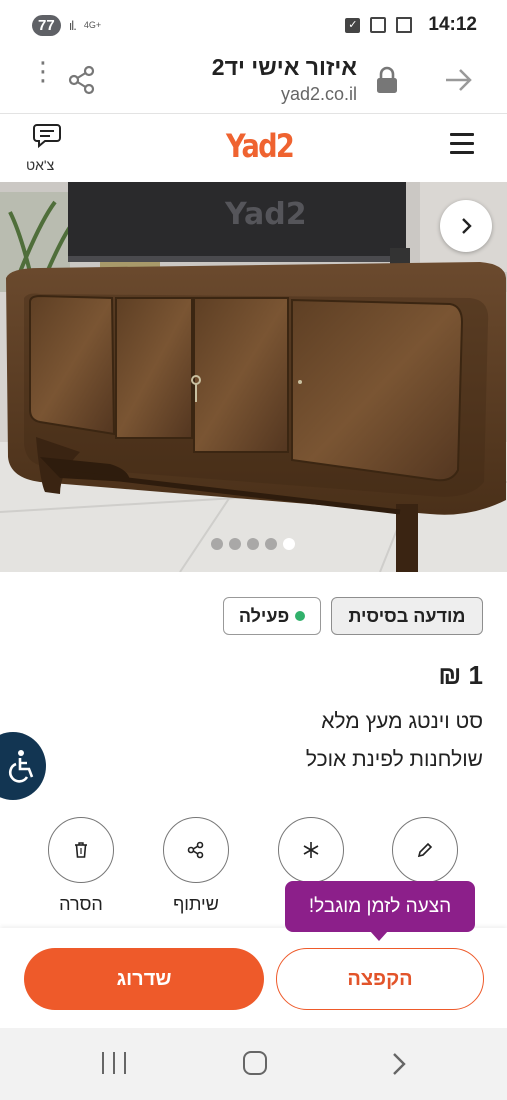  I want to click on back-icon, so click(398, 1064).